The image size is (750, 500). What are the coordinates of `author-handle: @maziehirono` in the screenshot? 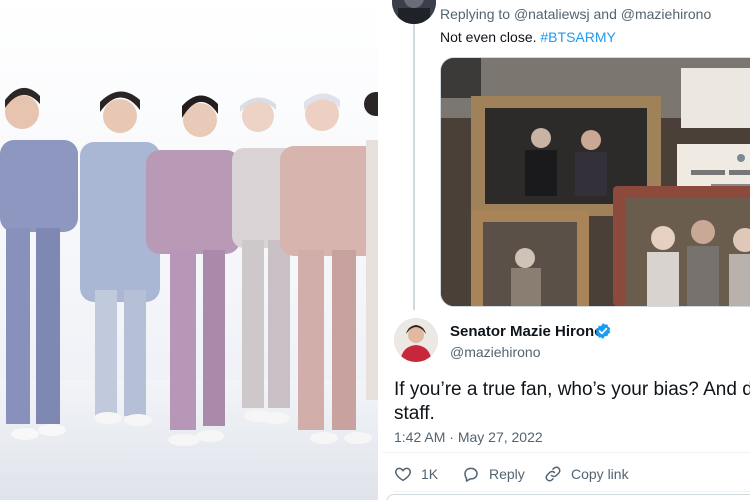 It's located at (495, 352).